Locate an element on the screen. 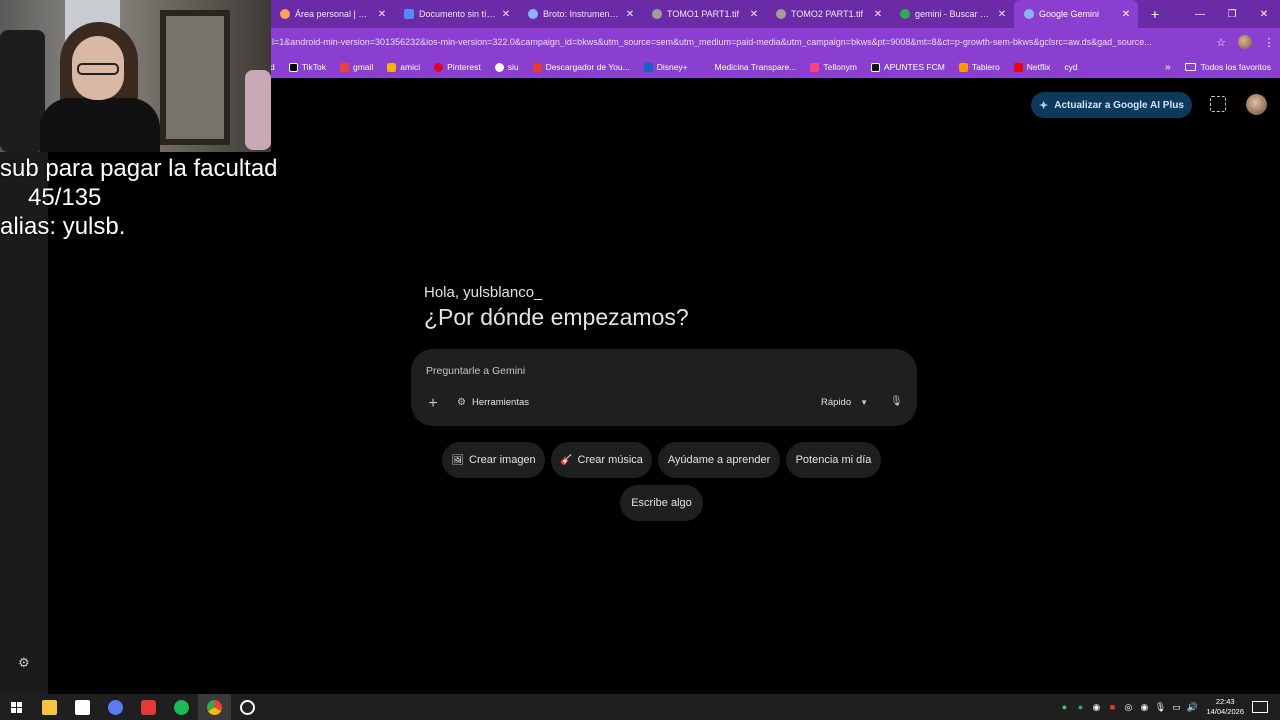 The height and width of the screenshot is (720, 1280). webcam-person-glasses is located at coordinates (98, 69).